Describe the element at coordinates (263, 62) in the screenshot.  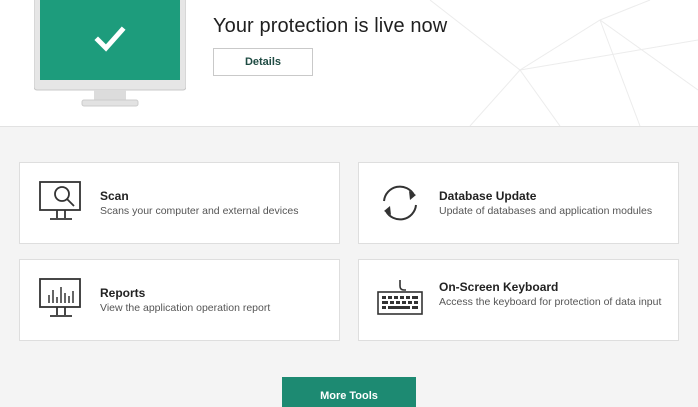
I see `details-button: Details` at that location.